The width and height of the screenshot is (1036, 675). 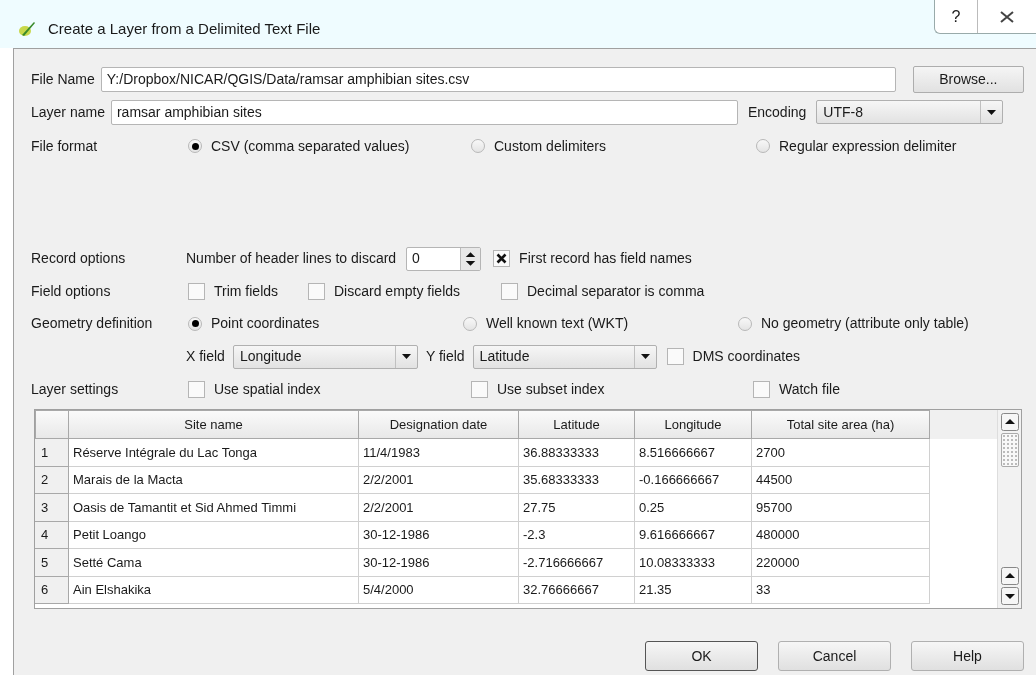 I want to click on section-label: Field options, so click(x=71, y=290).